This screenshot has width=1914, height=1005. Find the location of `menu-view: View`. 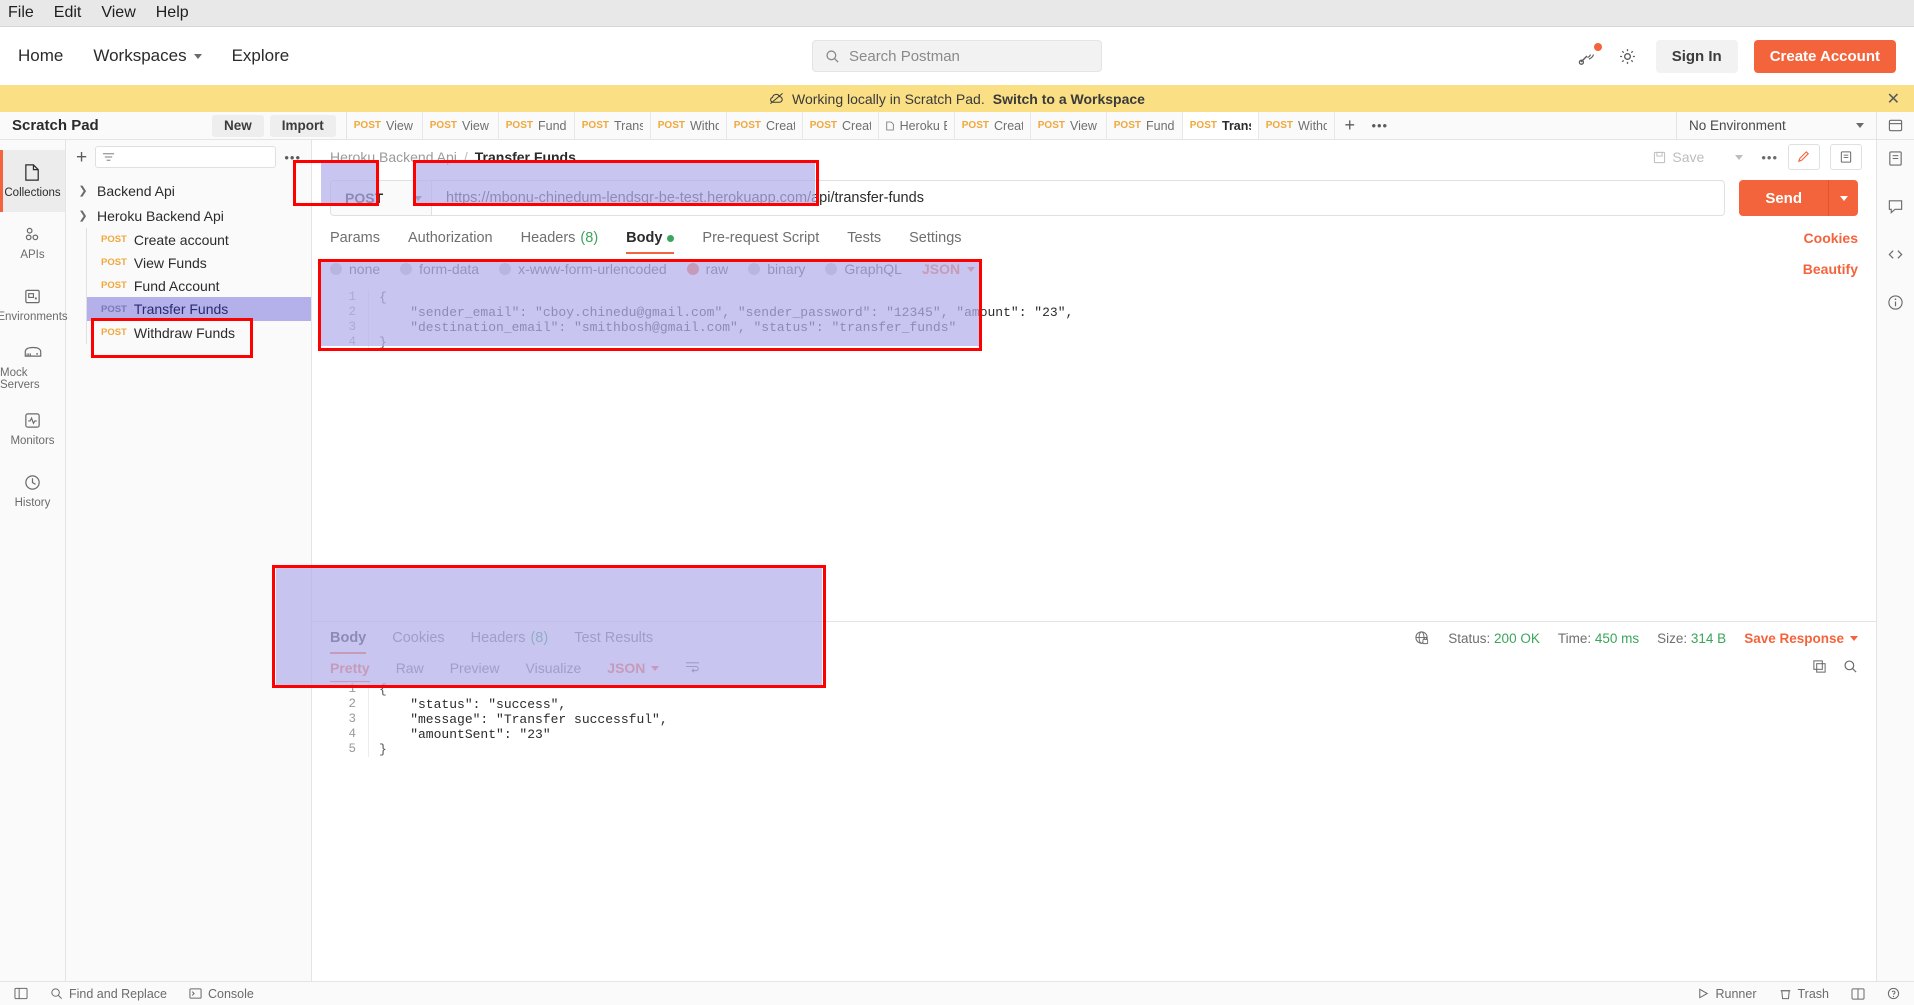

menu-view: View is located at coordinates (118, 13).